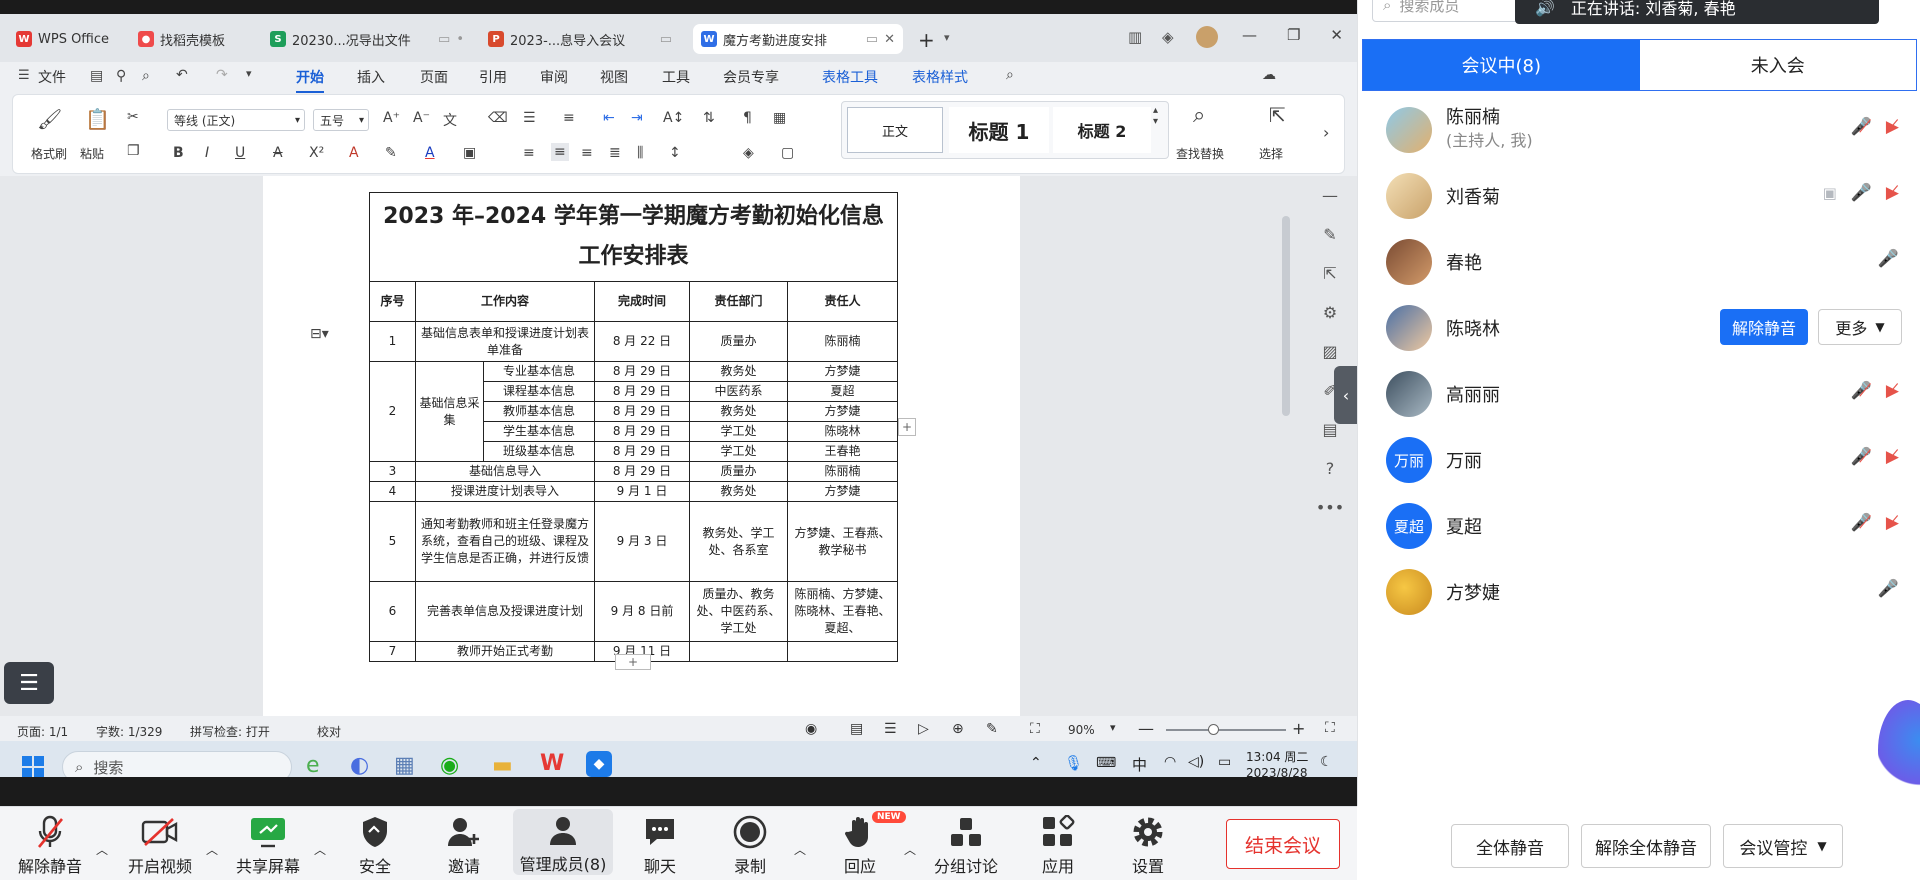 This screenshot has height=880, width=1920. What do you see at coordinates (1778, 65) in the screenshot?
I see `tab-not-joined: 未入会` at bounding box center [1778, 65].